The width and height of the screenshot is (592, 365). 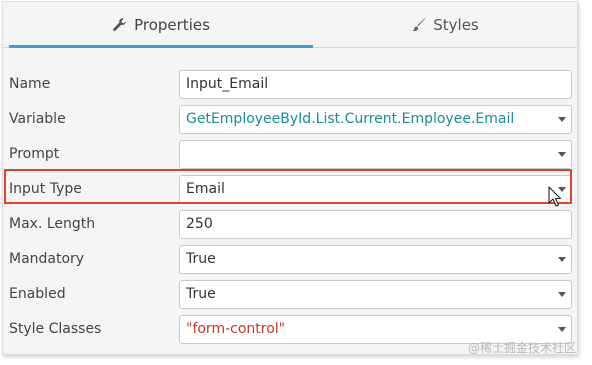 I want to click on watermark-text: @稀土掘金技术社区, so click(x=522, y=348).